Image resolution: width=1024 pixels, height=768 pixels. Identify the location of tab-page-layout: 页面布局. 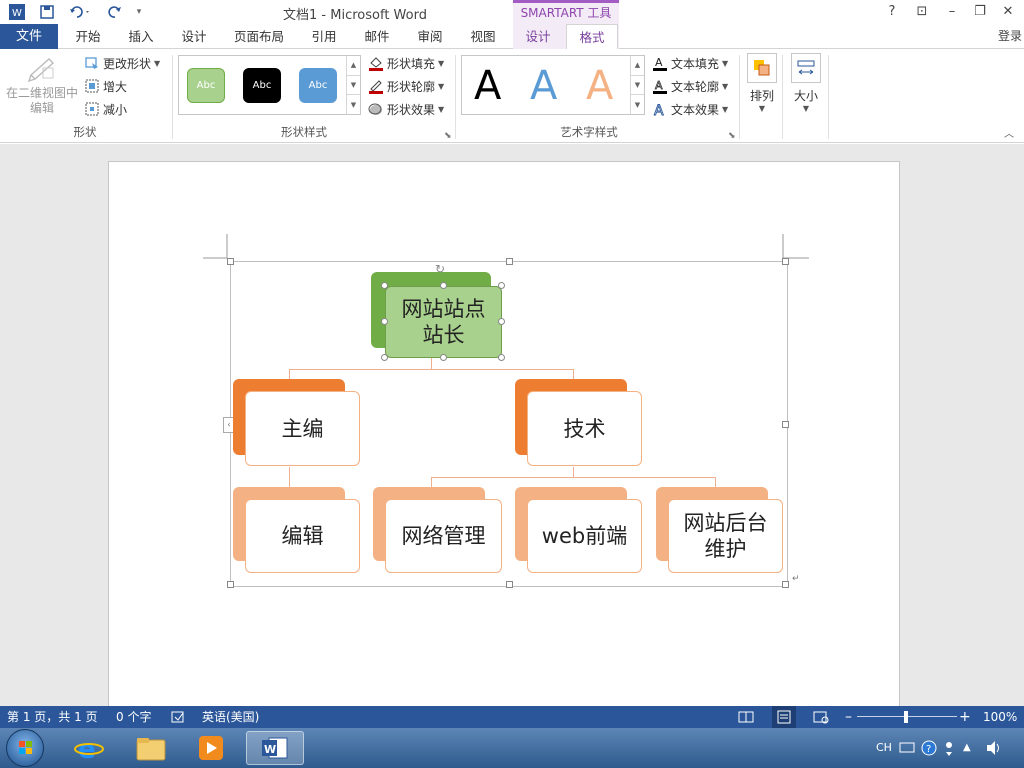
(259, 36).